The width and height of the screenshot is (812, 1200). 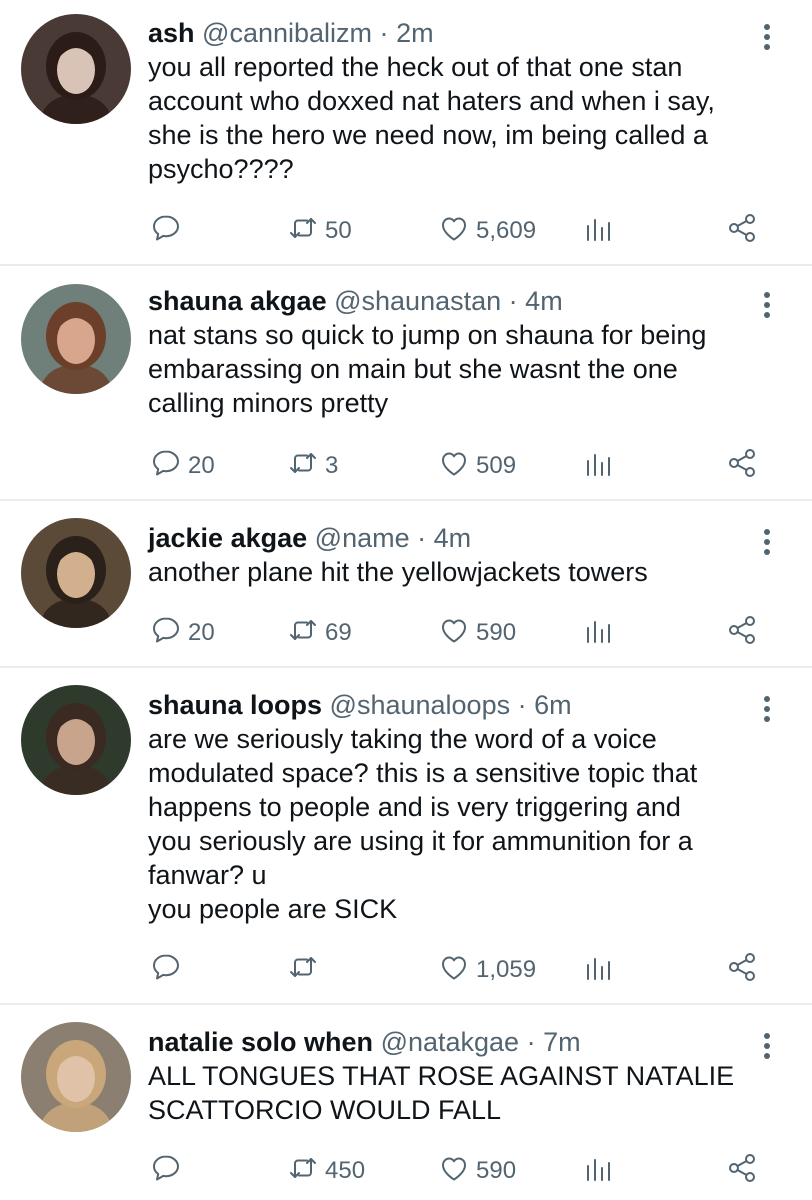 What do you see at coordinates (309, 538) in the screenshot?
I see `tweet-header: jackie akgae @name · 4m` at bounding box center [309, 538].